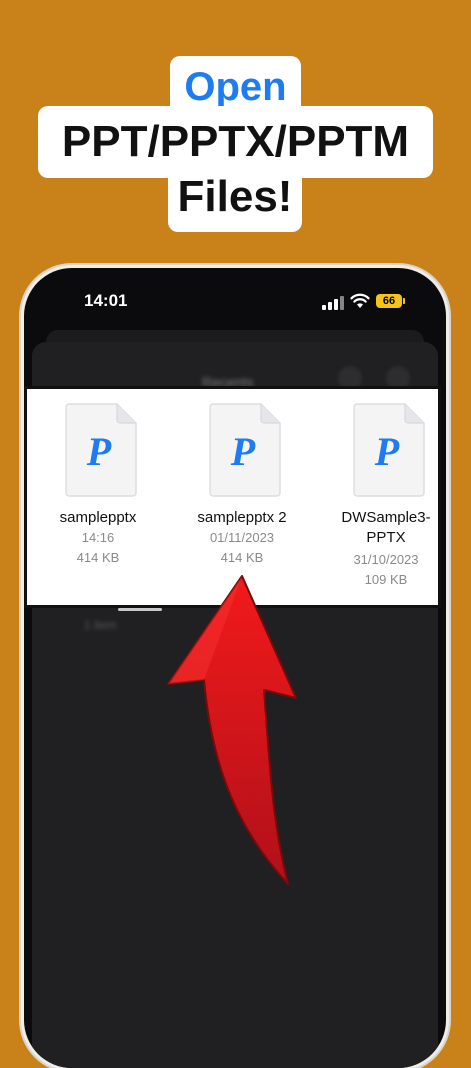 The height and width of the screenshot is (1068, 471). Describe the element at coordinates (333, 303) in the screenshot. I see `cellular-signal-icon` at that location.